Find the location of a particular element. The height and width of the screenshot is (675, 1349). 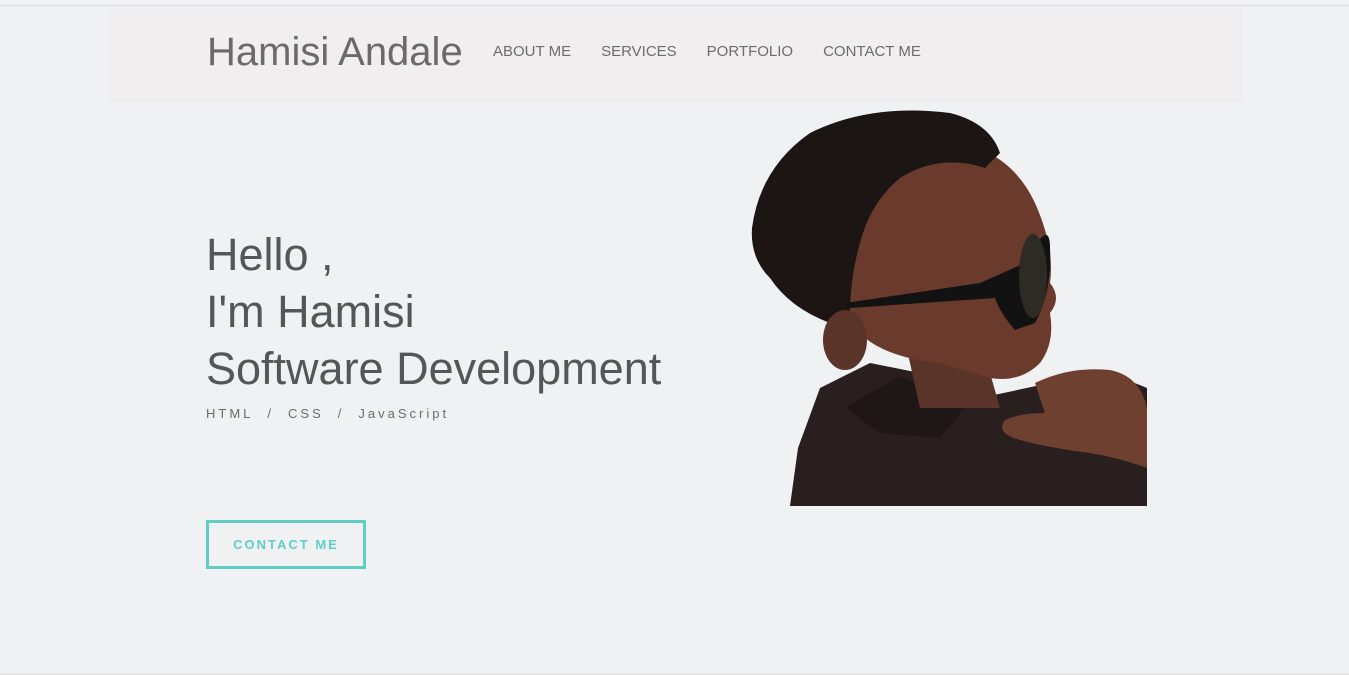

skill-css: CSS is located at coordinates (306, 413).